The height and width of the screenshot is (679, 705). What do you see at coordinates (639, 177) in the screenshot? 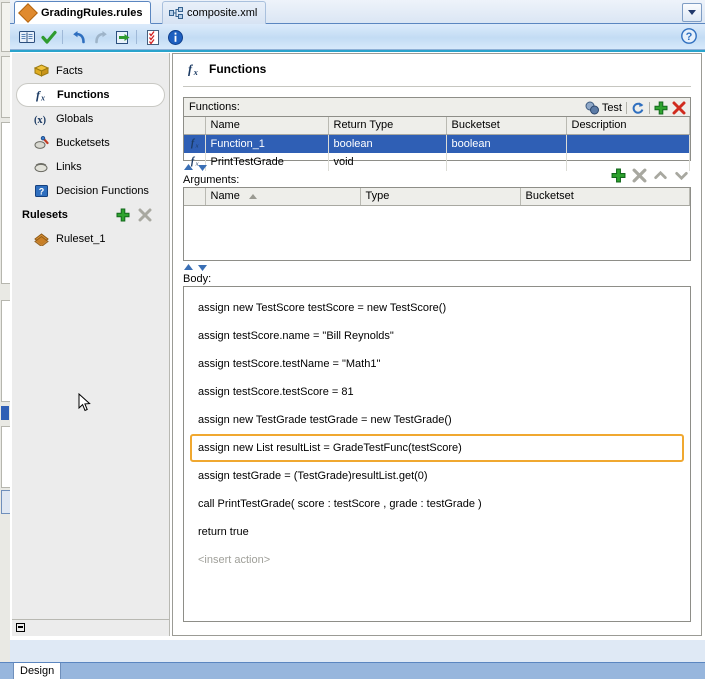
I see `delete-argument-button` at bounding box center [639, 177].